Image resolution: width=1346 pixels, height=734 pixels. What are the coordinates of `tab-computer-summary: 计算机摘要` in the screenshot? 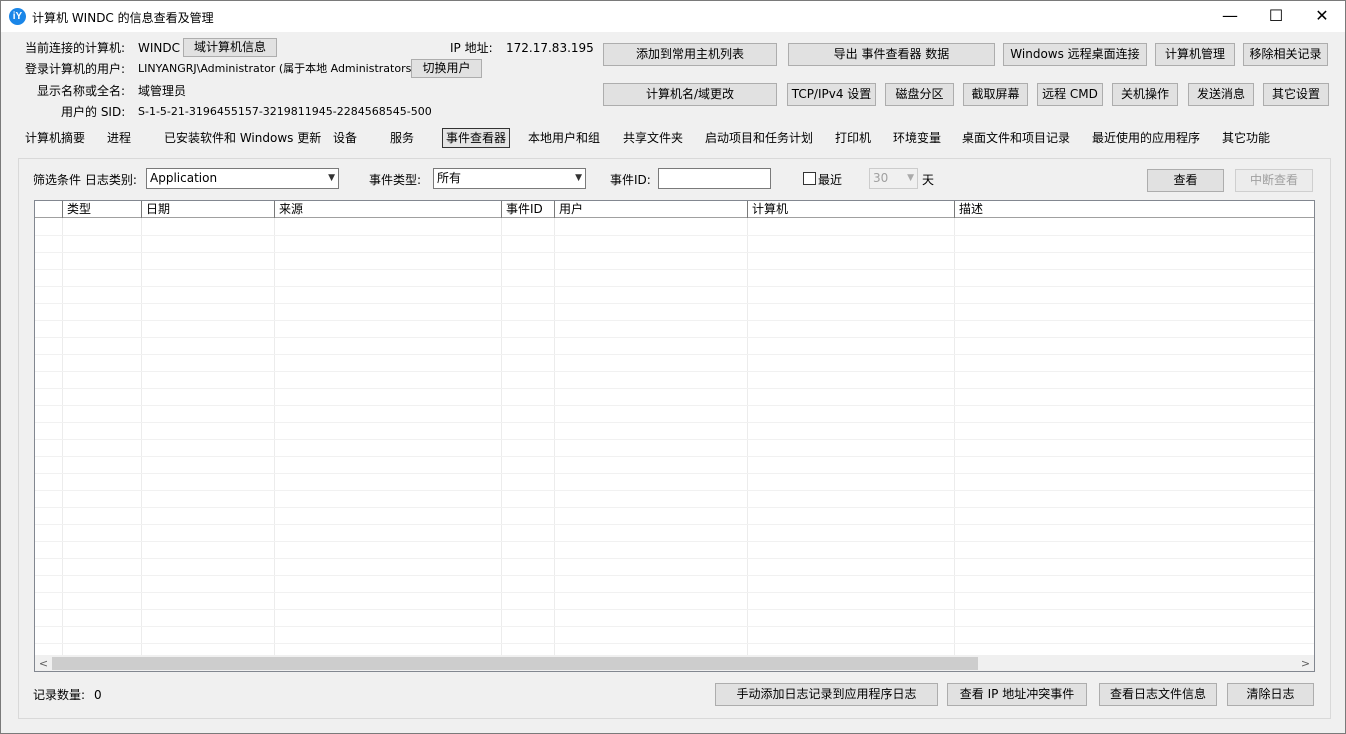 It's located at (55, 138).